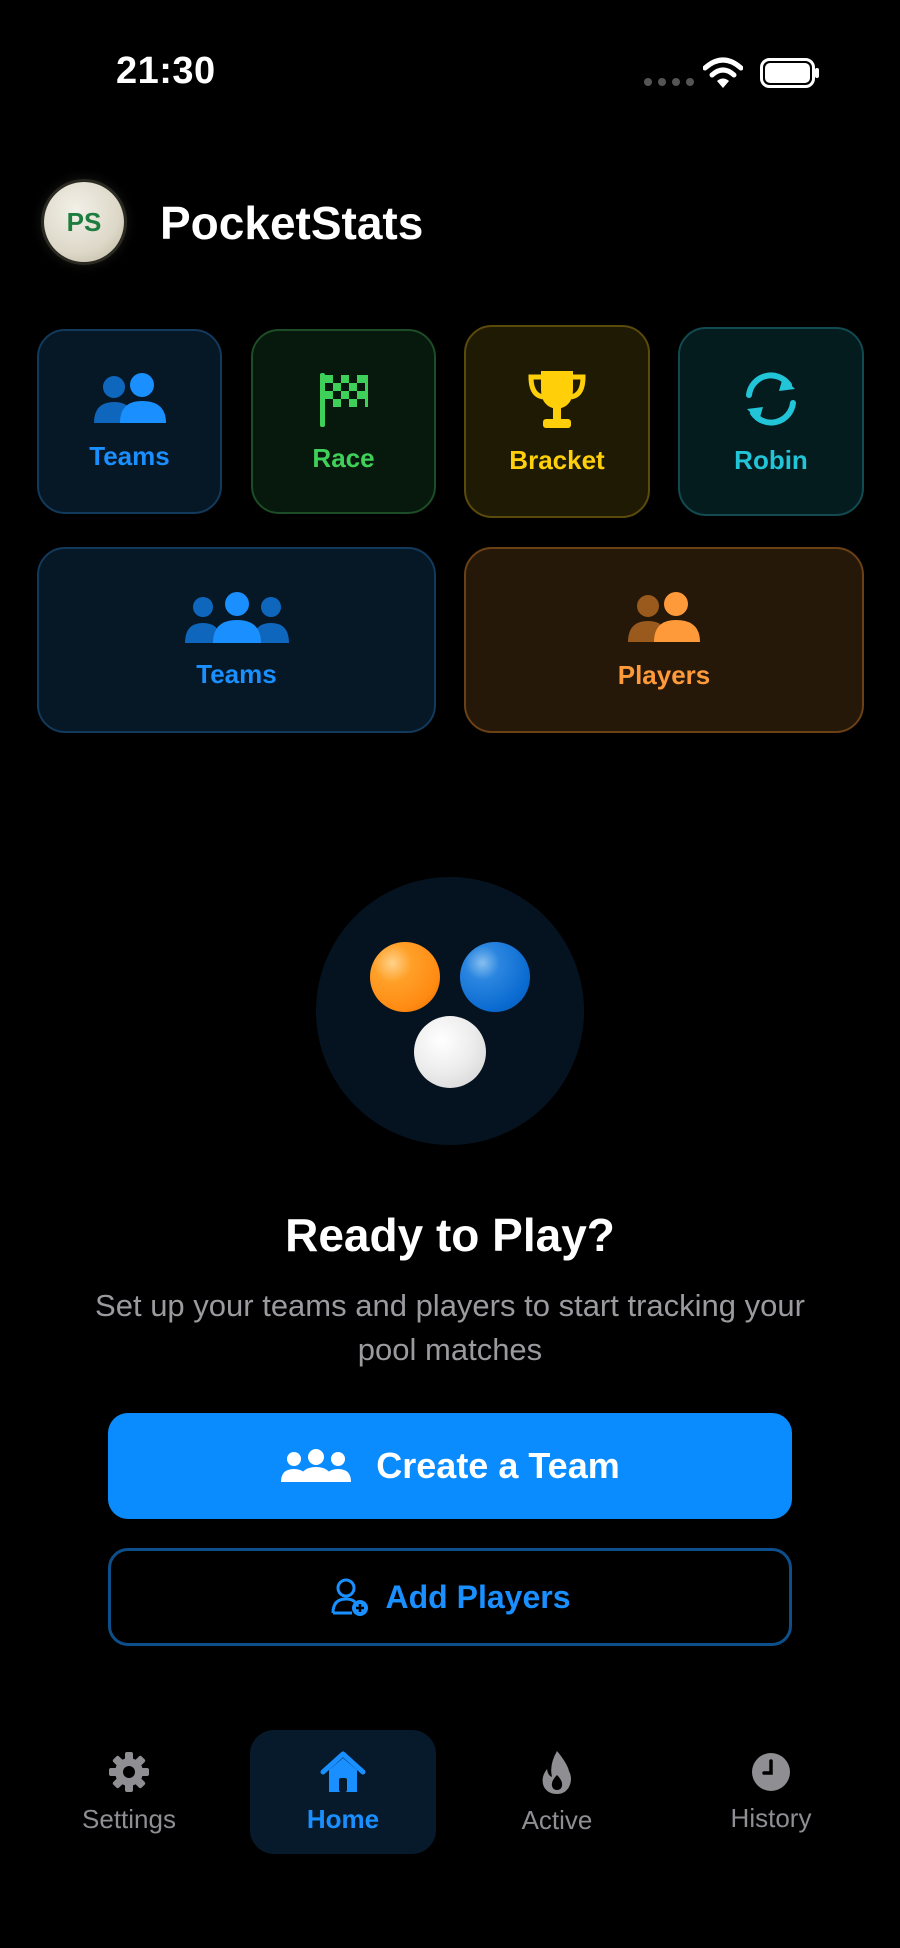  What do you see at coordinates (450, 1235) in the screenshot?
I see `hero-title: Ready to Play?` at bounding box center [450, 1235].